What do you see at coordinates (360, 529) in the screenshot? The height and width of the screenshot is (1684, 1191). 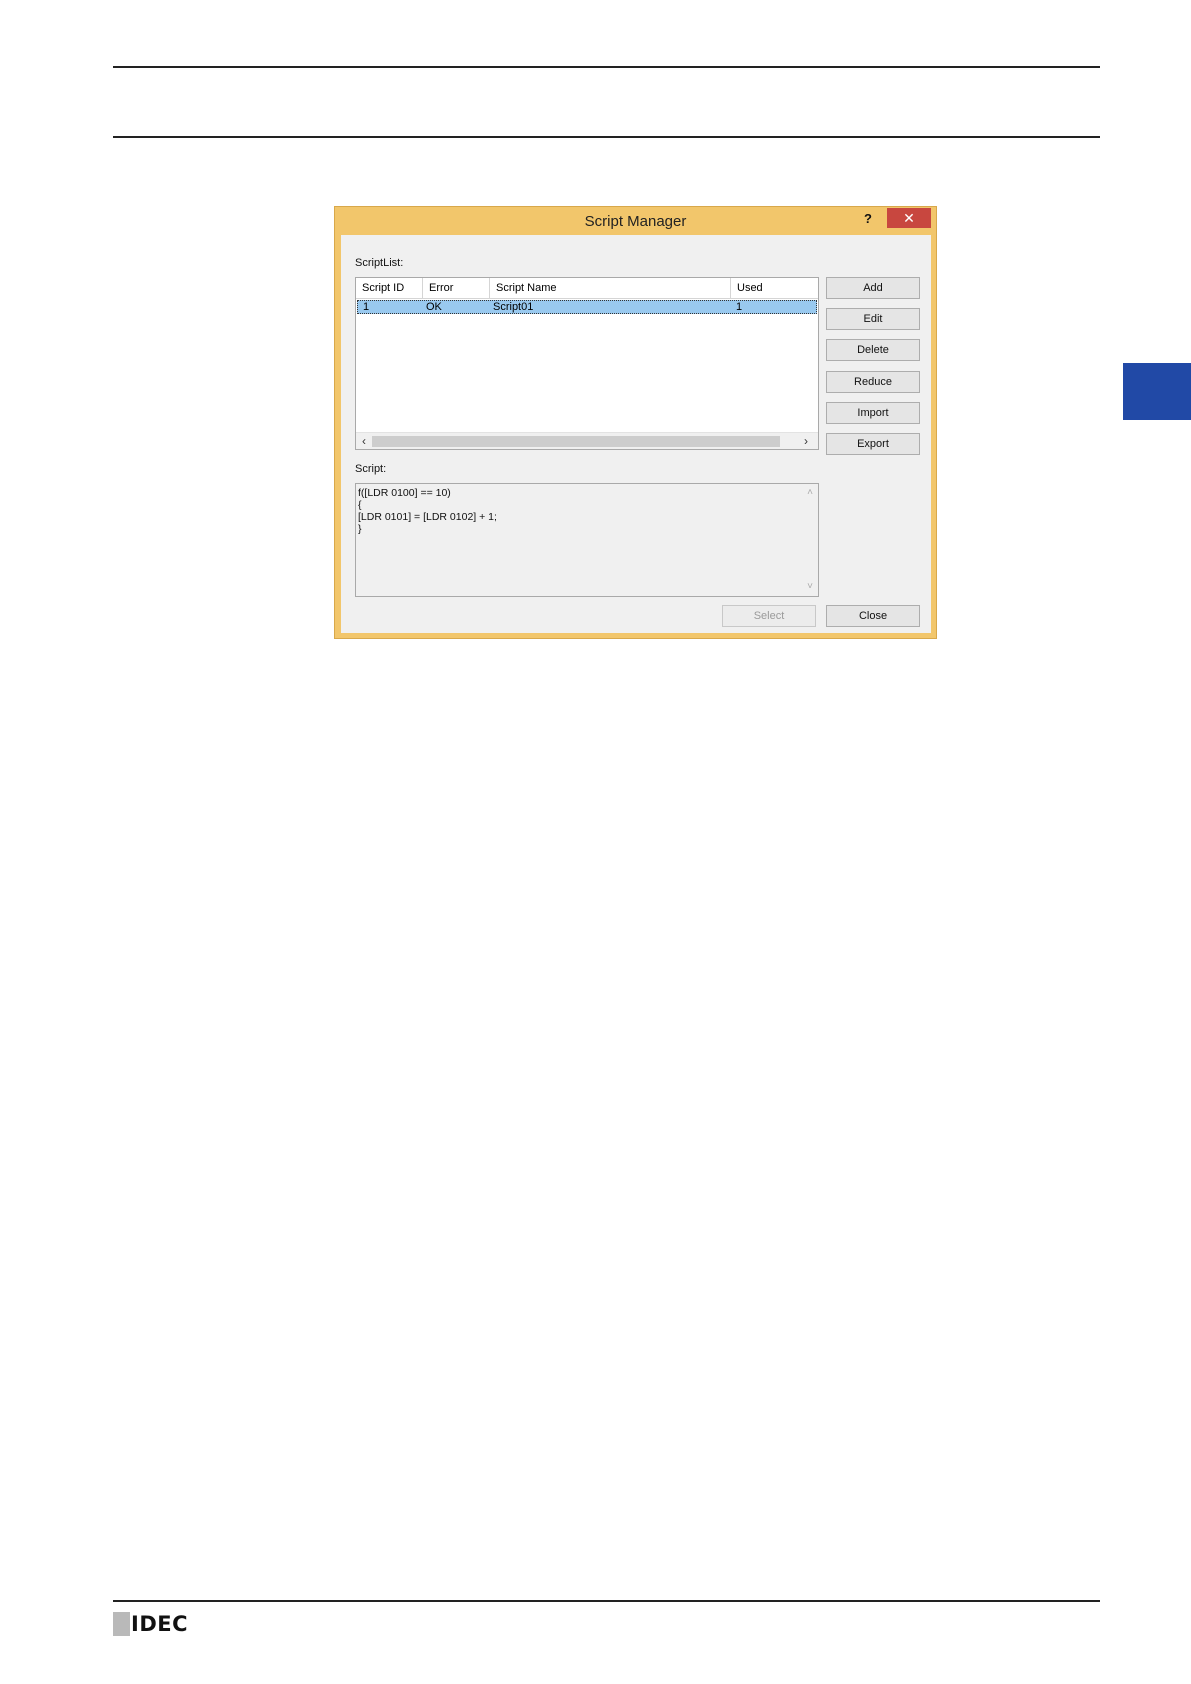 I see `script-line: }` at bounding box center [360, 529].